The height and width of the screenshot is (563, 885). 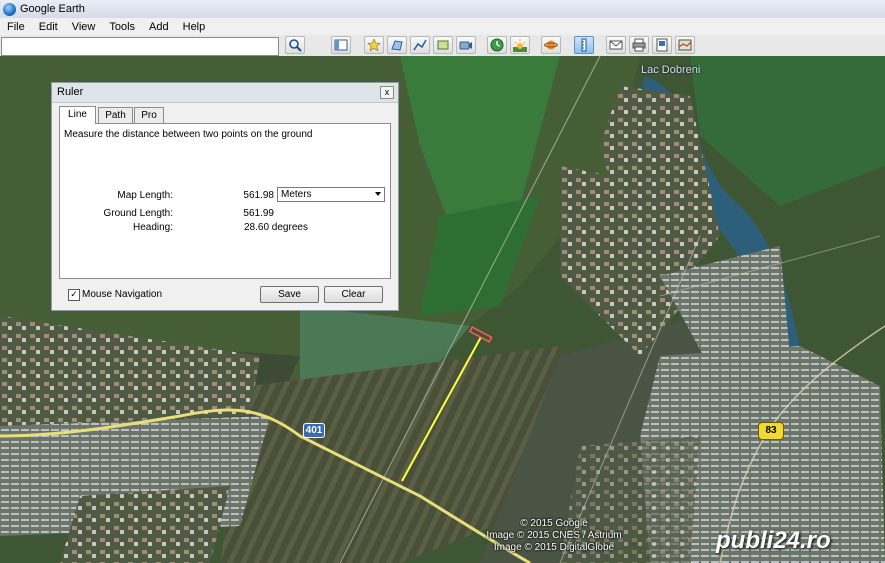 I want to click on view-in-maps-button, so click(x=685, y=45).